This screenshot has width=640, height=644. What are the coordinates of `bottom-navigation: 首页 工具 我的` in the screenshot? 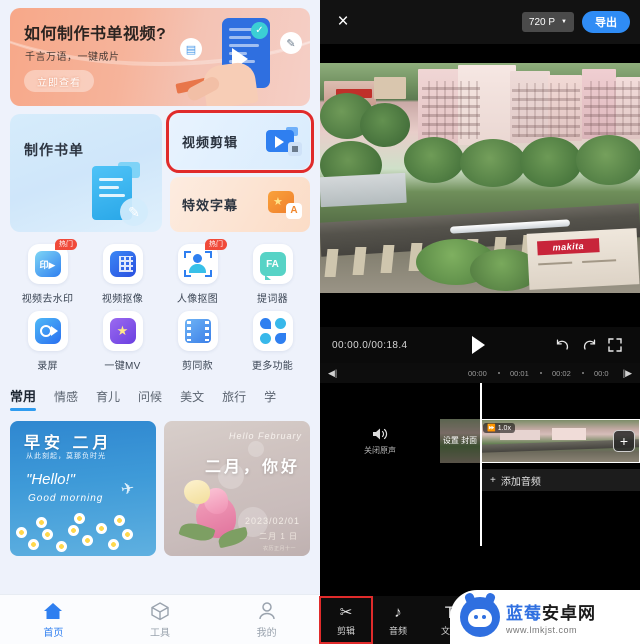 It's located at (160, 619).